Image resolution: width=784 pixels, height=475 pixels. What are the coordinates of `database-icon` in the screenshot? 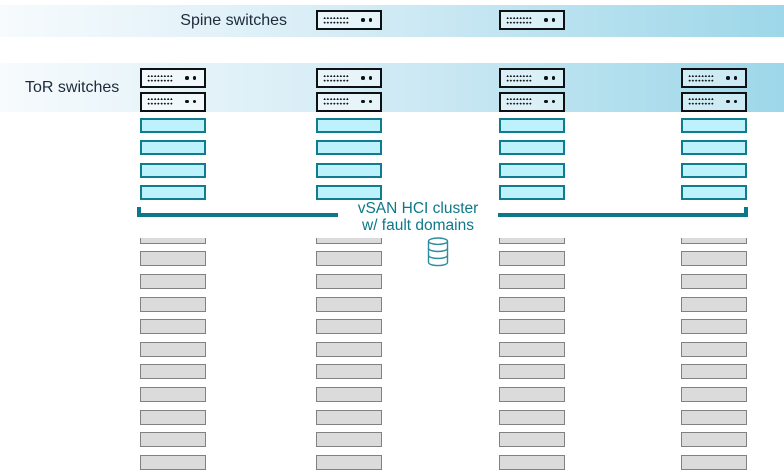 It's located at (438, 252).